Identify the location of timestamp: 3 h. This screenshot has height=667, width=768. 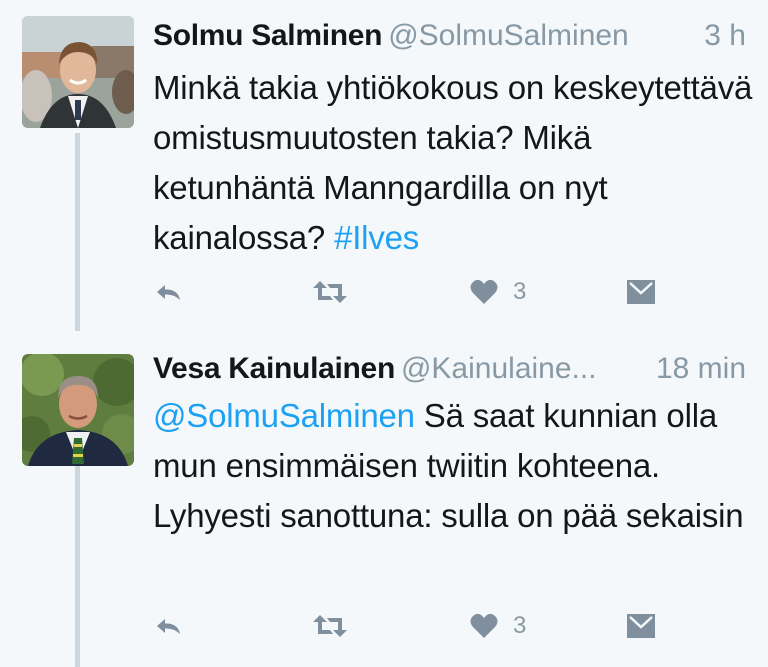
(718, 36).